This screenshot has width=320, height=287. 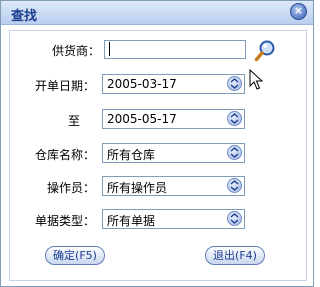 I want to click on doc-type-label: 单据类型：, so click(x=64, y=221).